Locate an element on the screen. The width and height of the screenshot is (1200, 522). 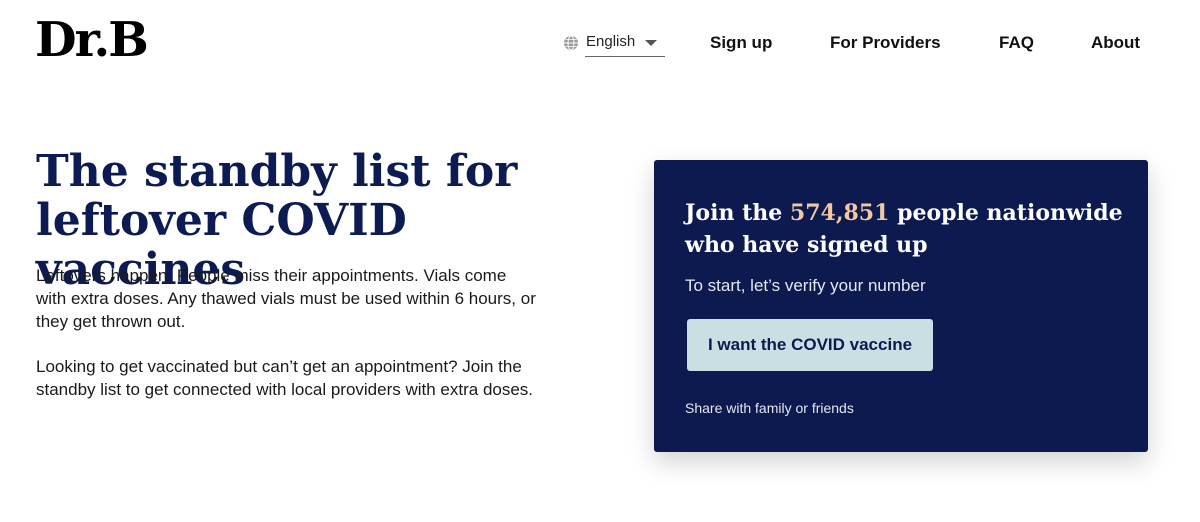
logo: Dr.B is located at coordinates (92, 40).